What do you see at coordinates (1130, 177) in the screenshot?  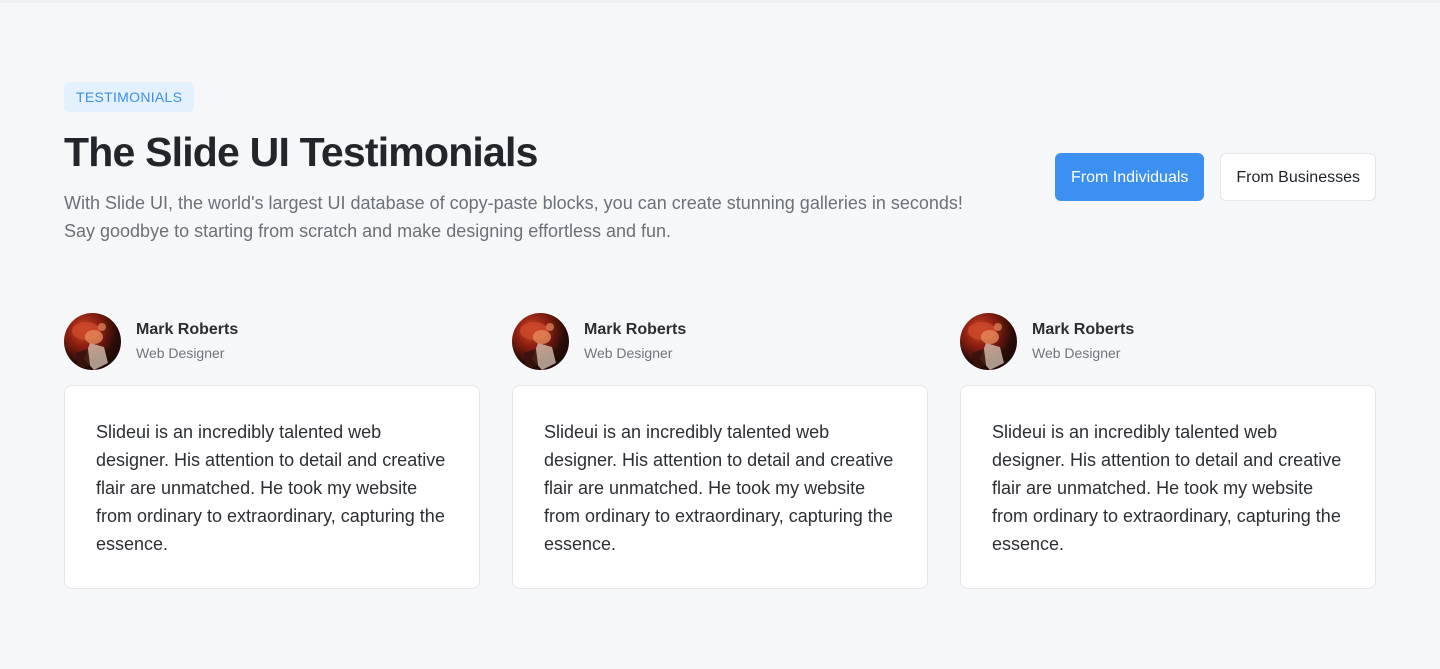 I see `tab-from-individuals: From Individuals` at bounding box center [1130, 177].